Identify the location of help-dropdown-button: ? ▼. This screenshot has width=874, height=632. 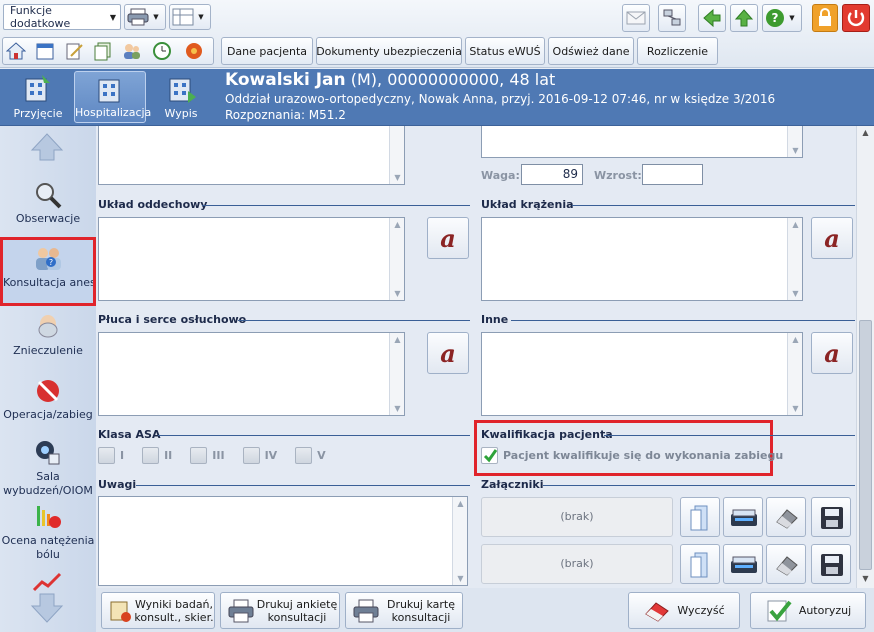
(782, 18).